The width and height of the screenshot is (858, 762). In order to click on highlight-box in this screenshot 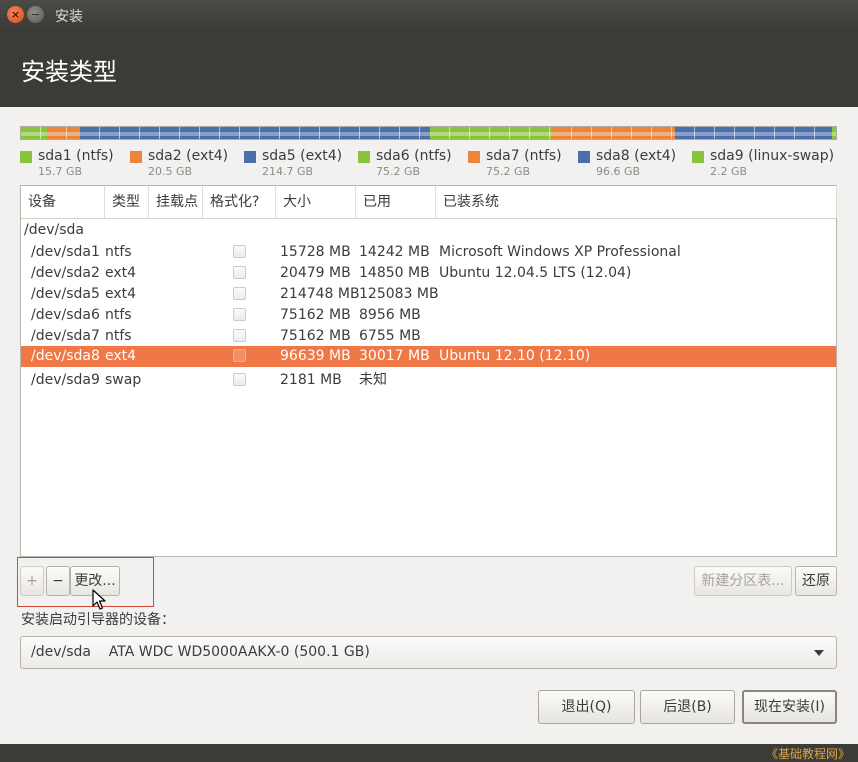, I will do `click(85, 582)`.